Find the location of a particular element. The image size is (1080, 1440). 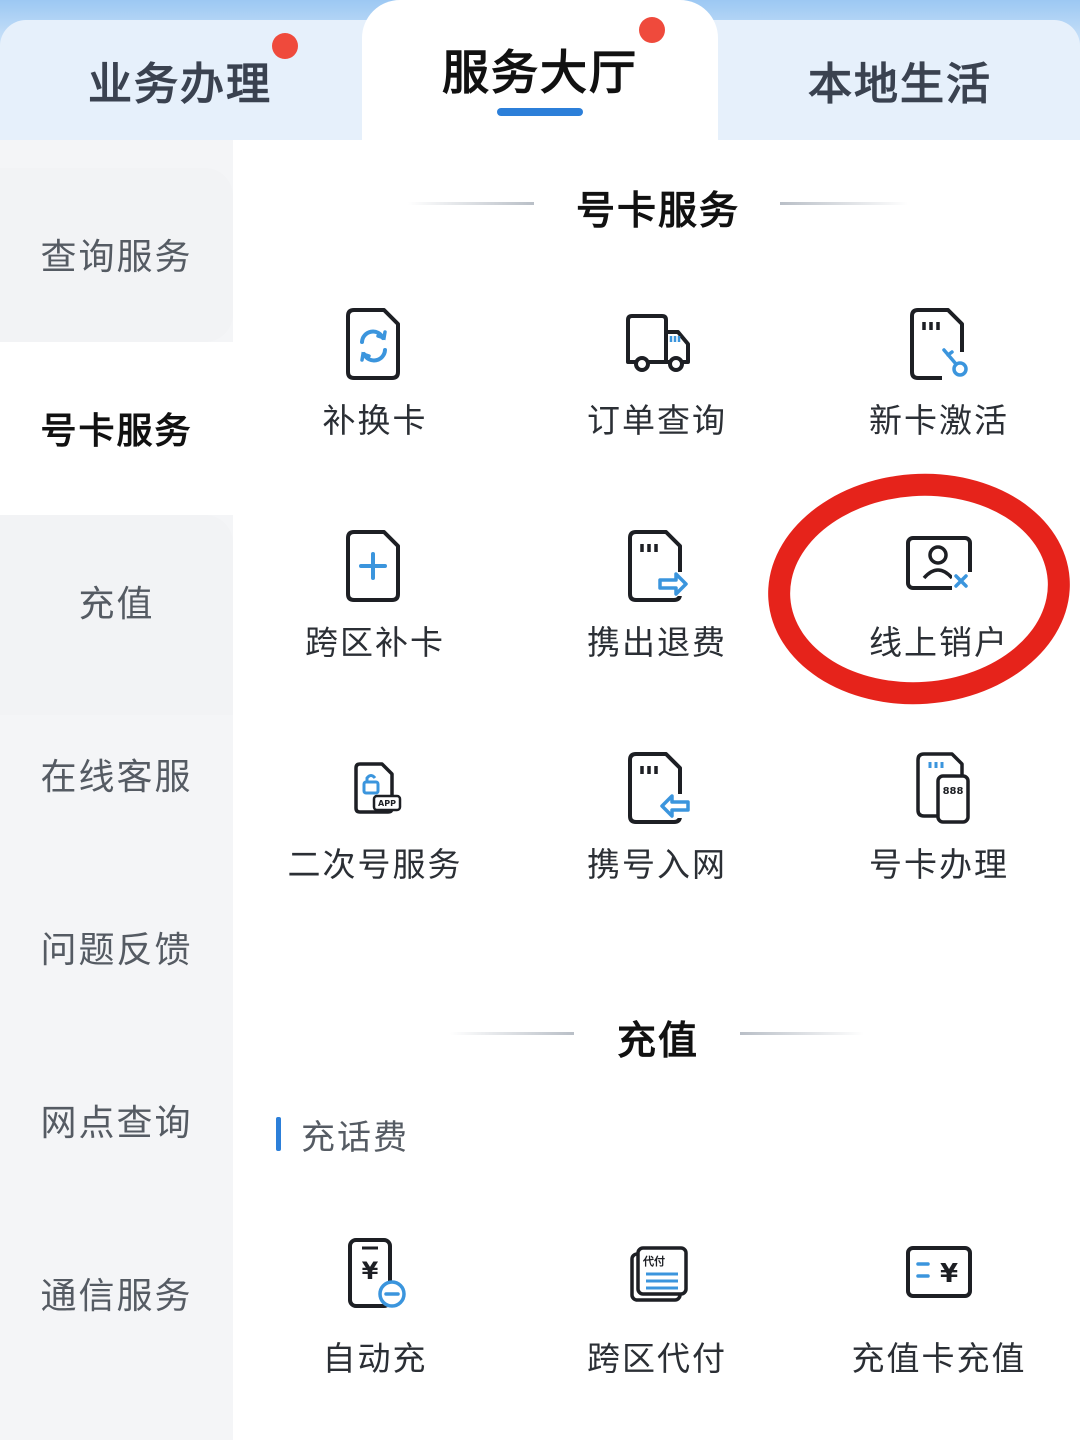

grid-item-recharge-card: ¥ 充值卡充值 is located at coordinates (939, 1321).